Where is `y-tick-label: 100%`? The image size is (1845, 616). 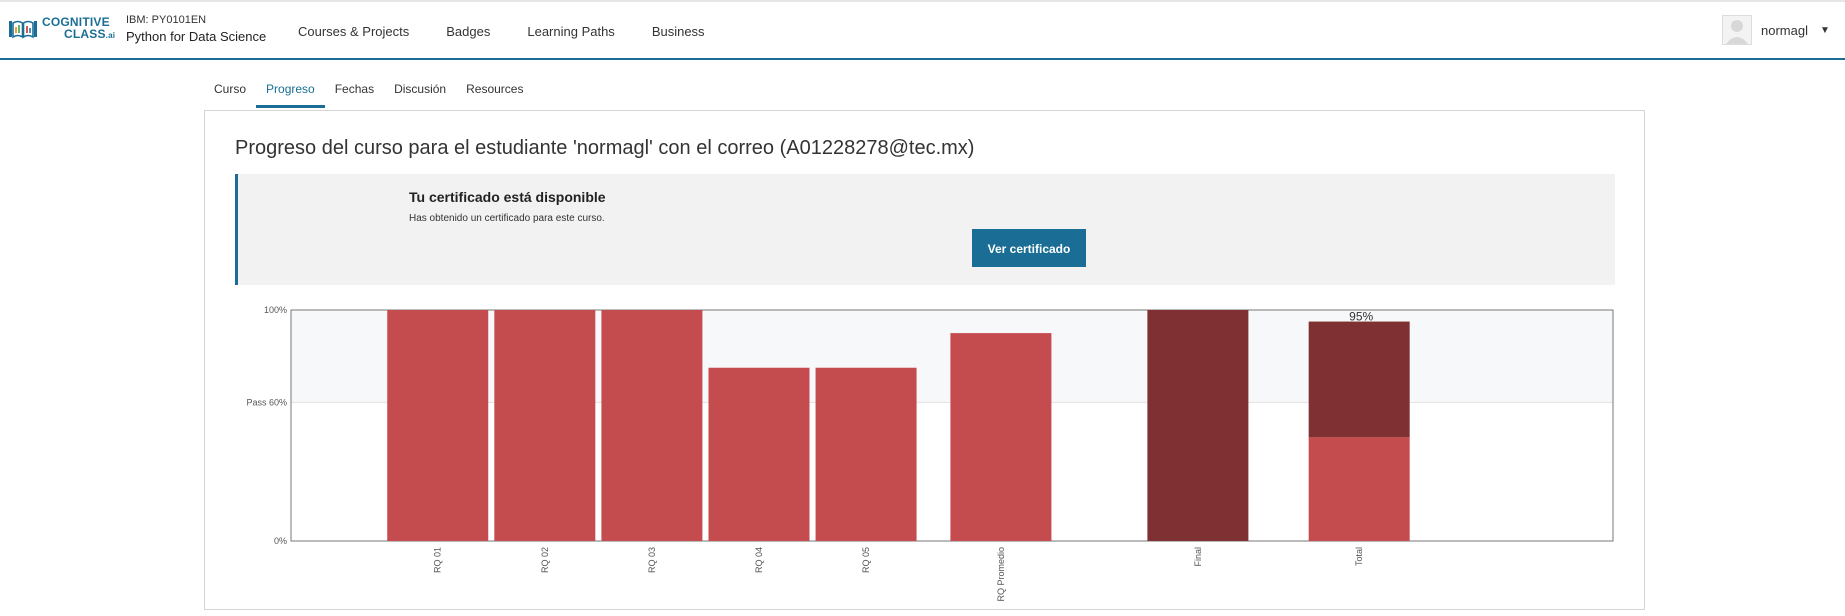 y-tick-label: 100% is located at coordinates (275, 310).